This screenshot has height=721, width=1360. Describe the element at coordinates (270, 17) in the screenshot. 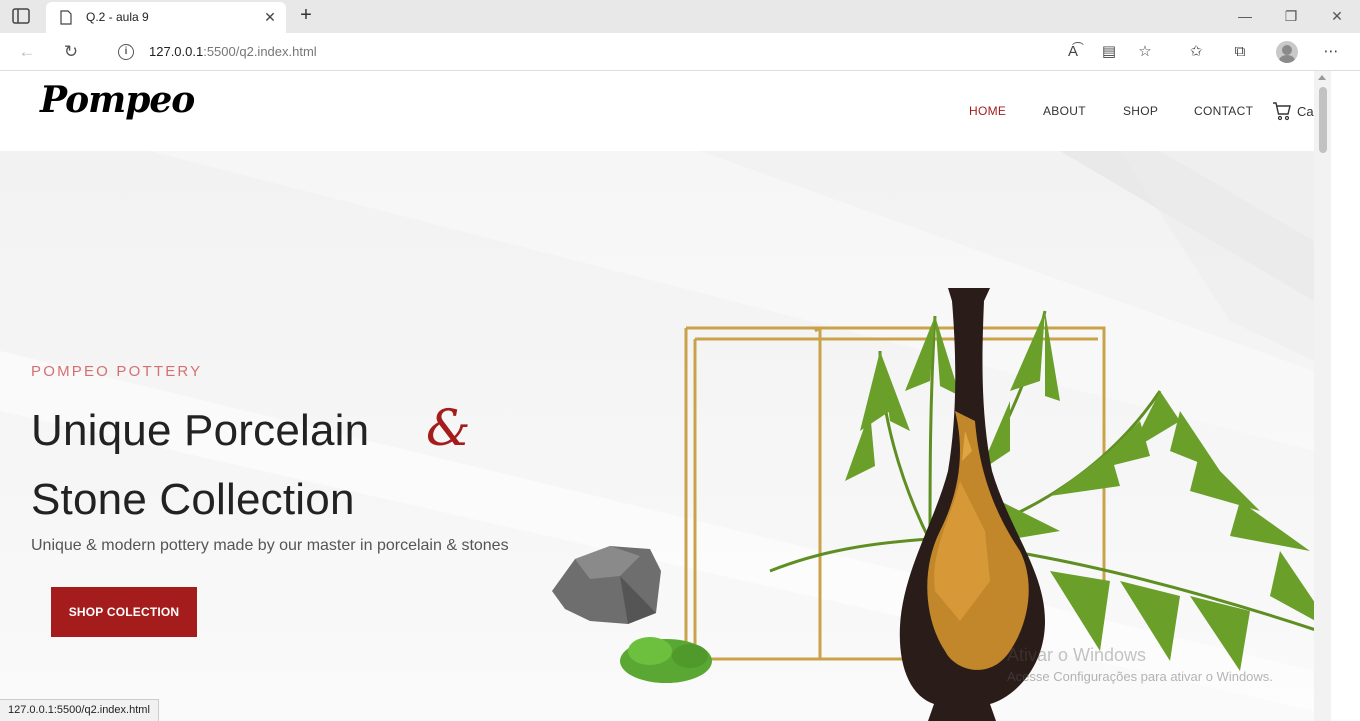

I see `close-tab-icon: ✕` at that location.